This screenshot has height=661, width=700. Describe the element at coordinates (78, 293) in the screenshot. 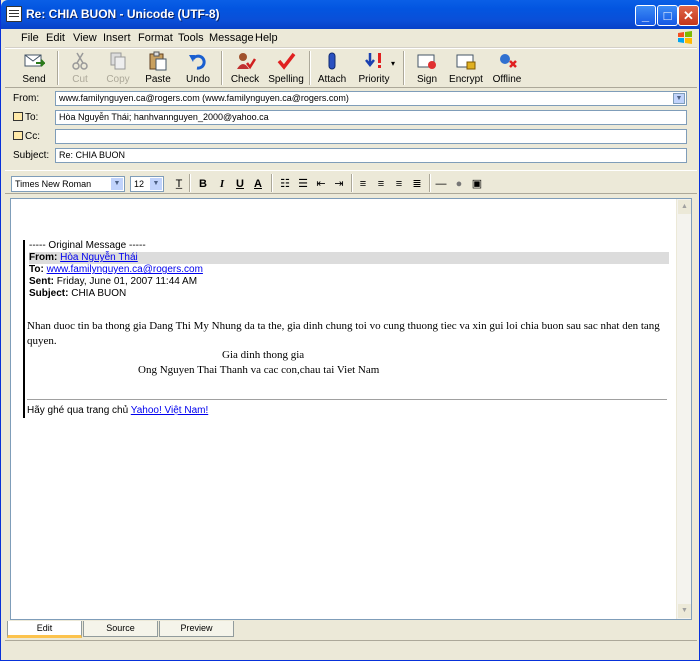

I see `quoted-subject: Subject: CHIA BUON` at that location.